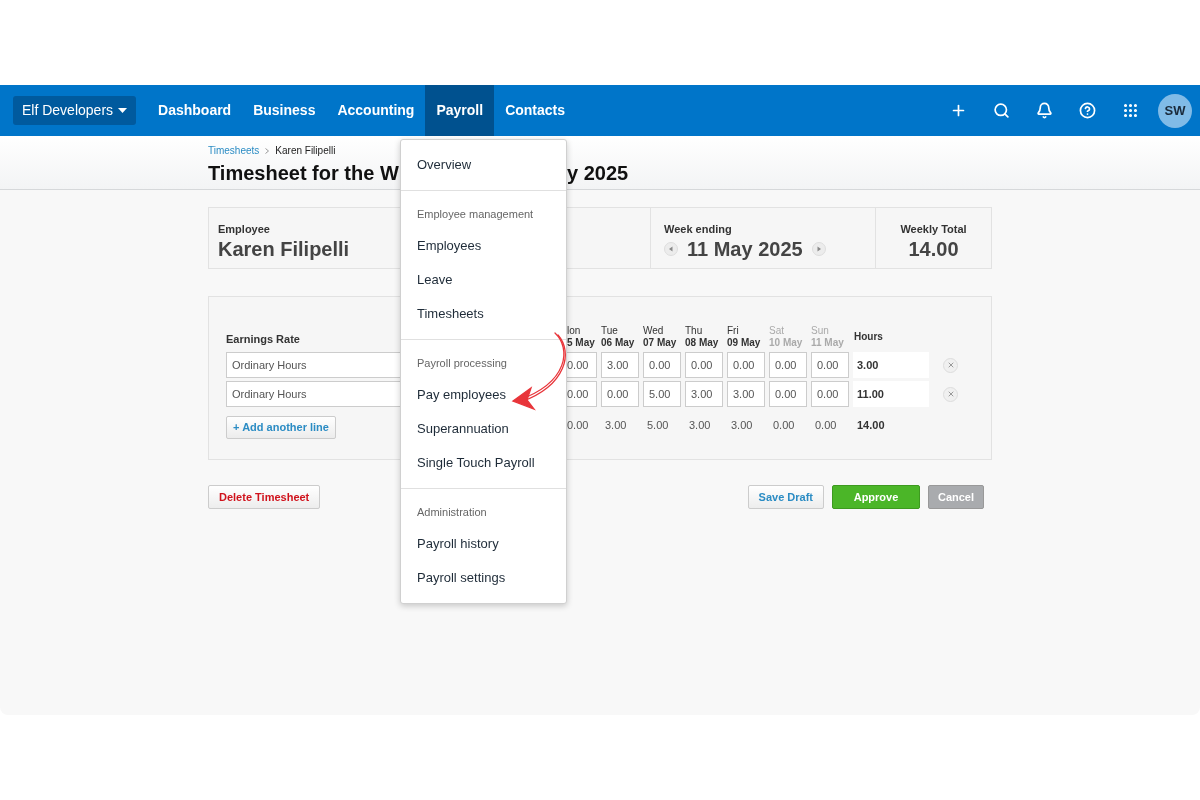 The image size is (1200, 800). What do you see at coordinates (610, 331) in the screenshot?
I see `day-name: Tue` at bounding box center [610, 331].